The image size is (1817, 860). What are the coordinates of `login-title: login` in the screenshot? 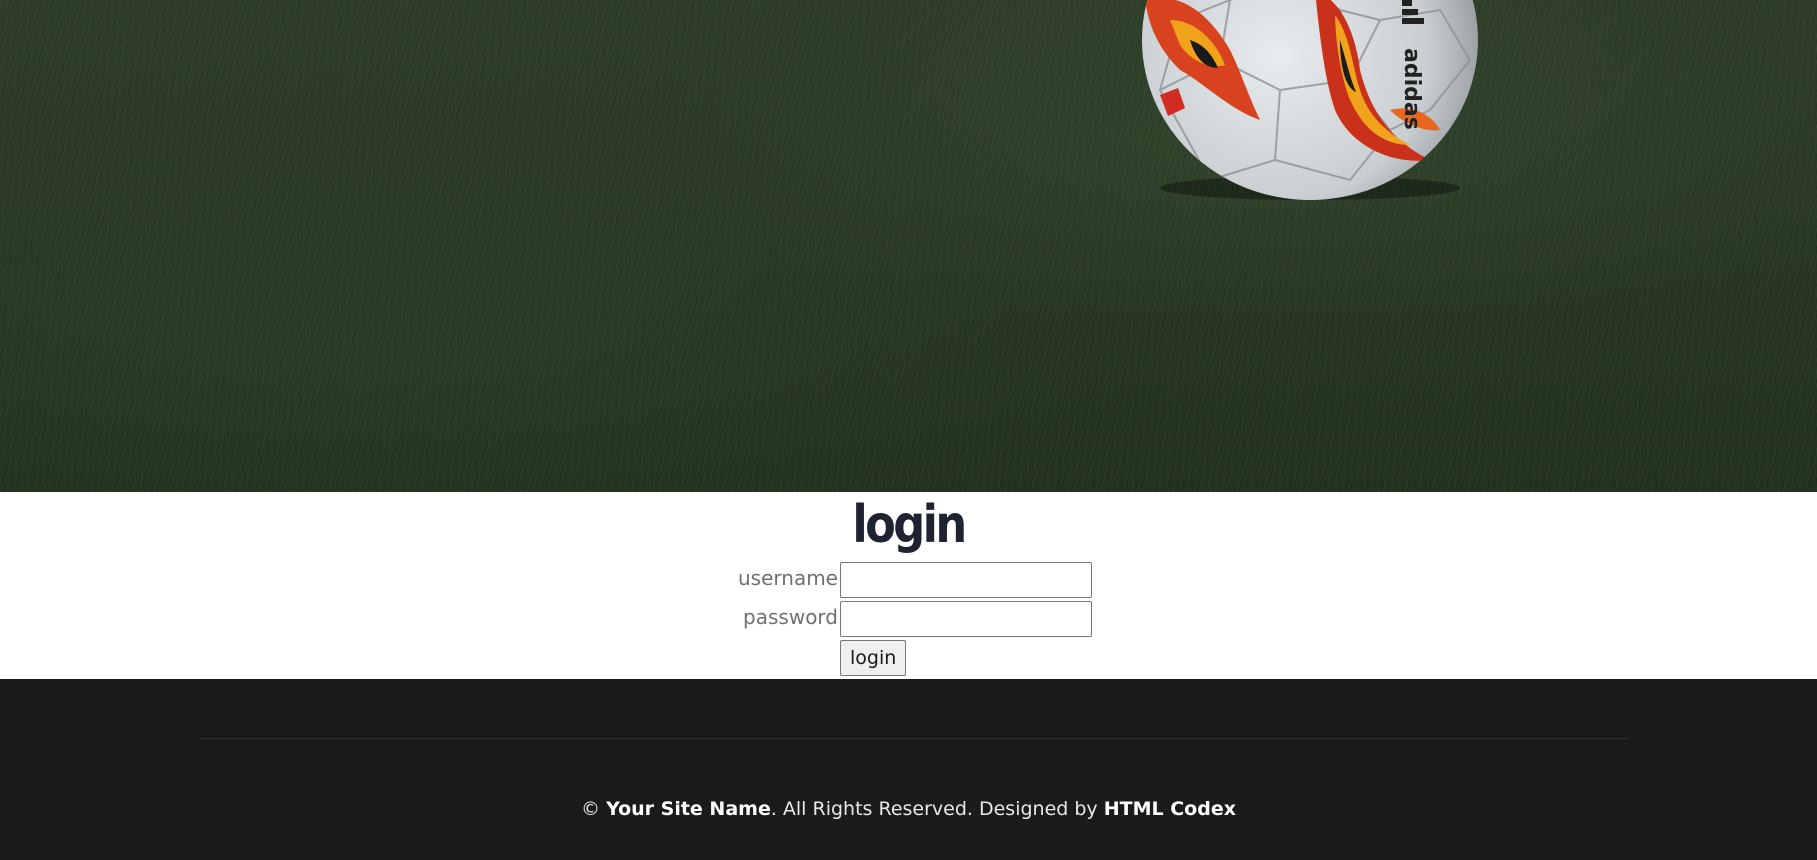 It's located at (909, 525).